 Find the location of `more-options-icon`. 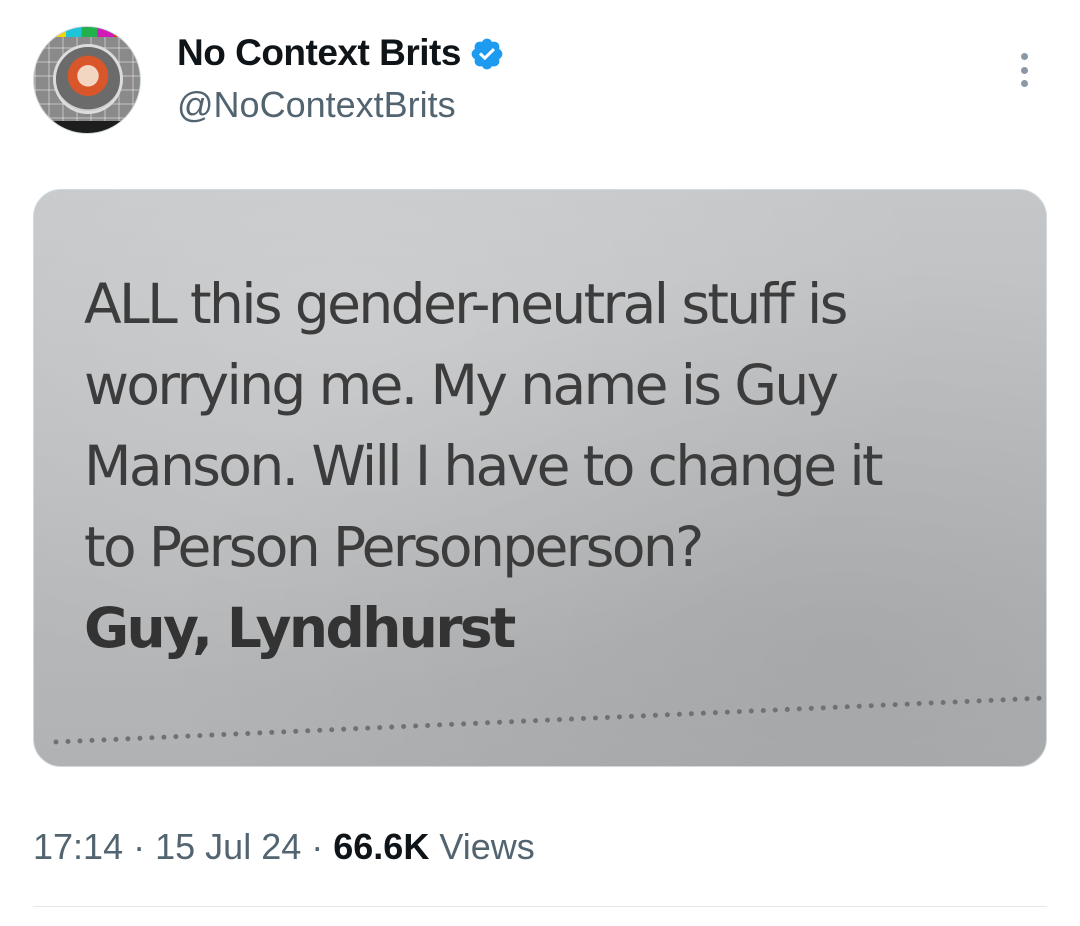

more-options-icon is located at coordinates (1024, 70).